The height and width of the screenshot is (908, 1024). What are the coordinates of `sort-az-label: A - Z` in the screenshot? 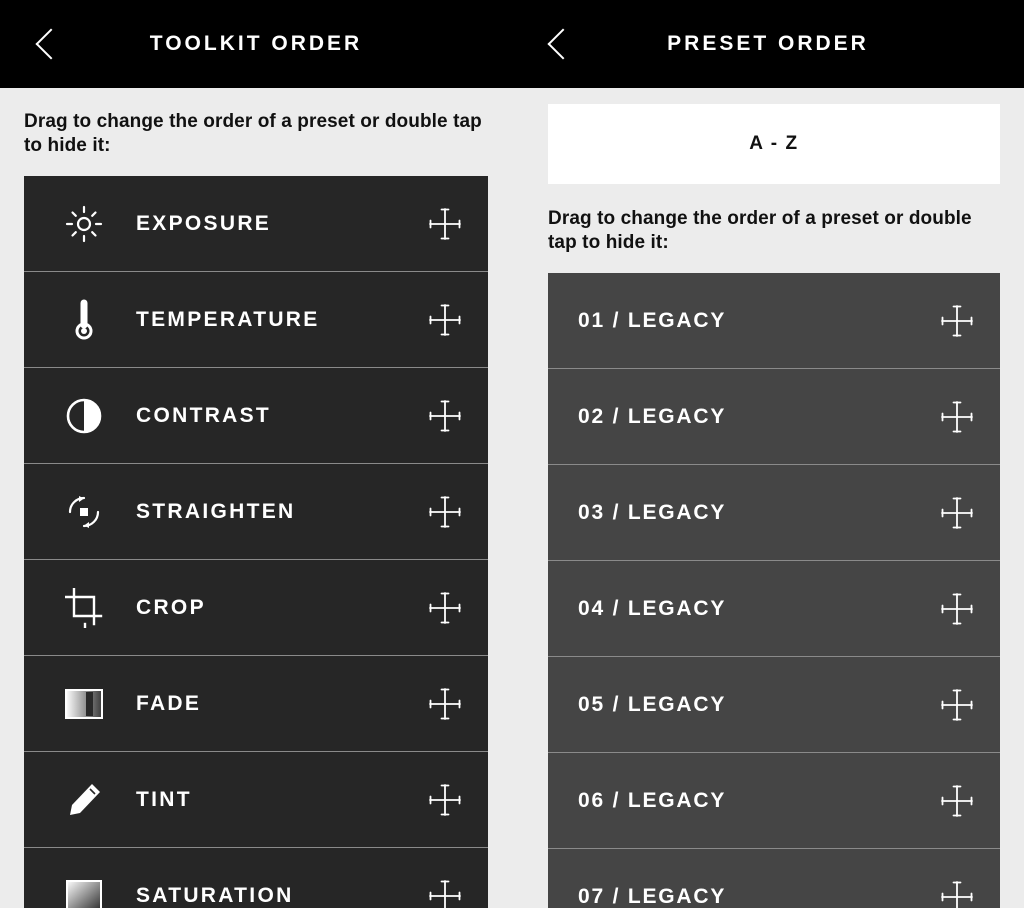 It's located at (774, 143).